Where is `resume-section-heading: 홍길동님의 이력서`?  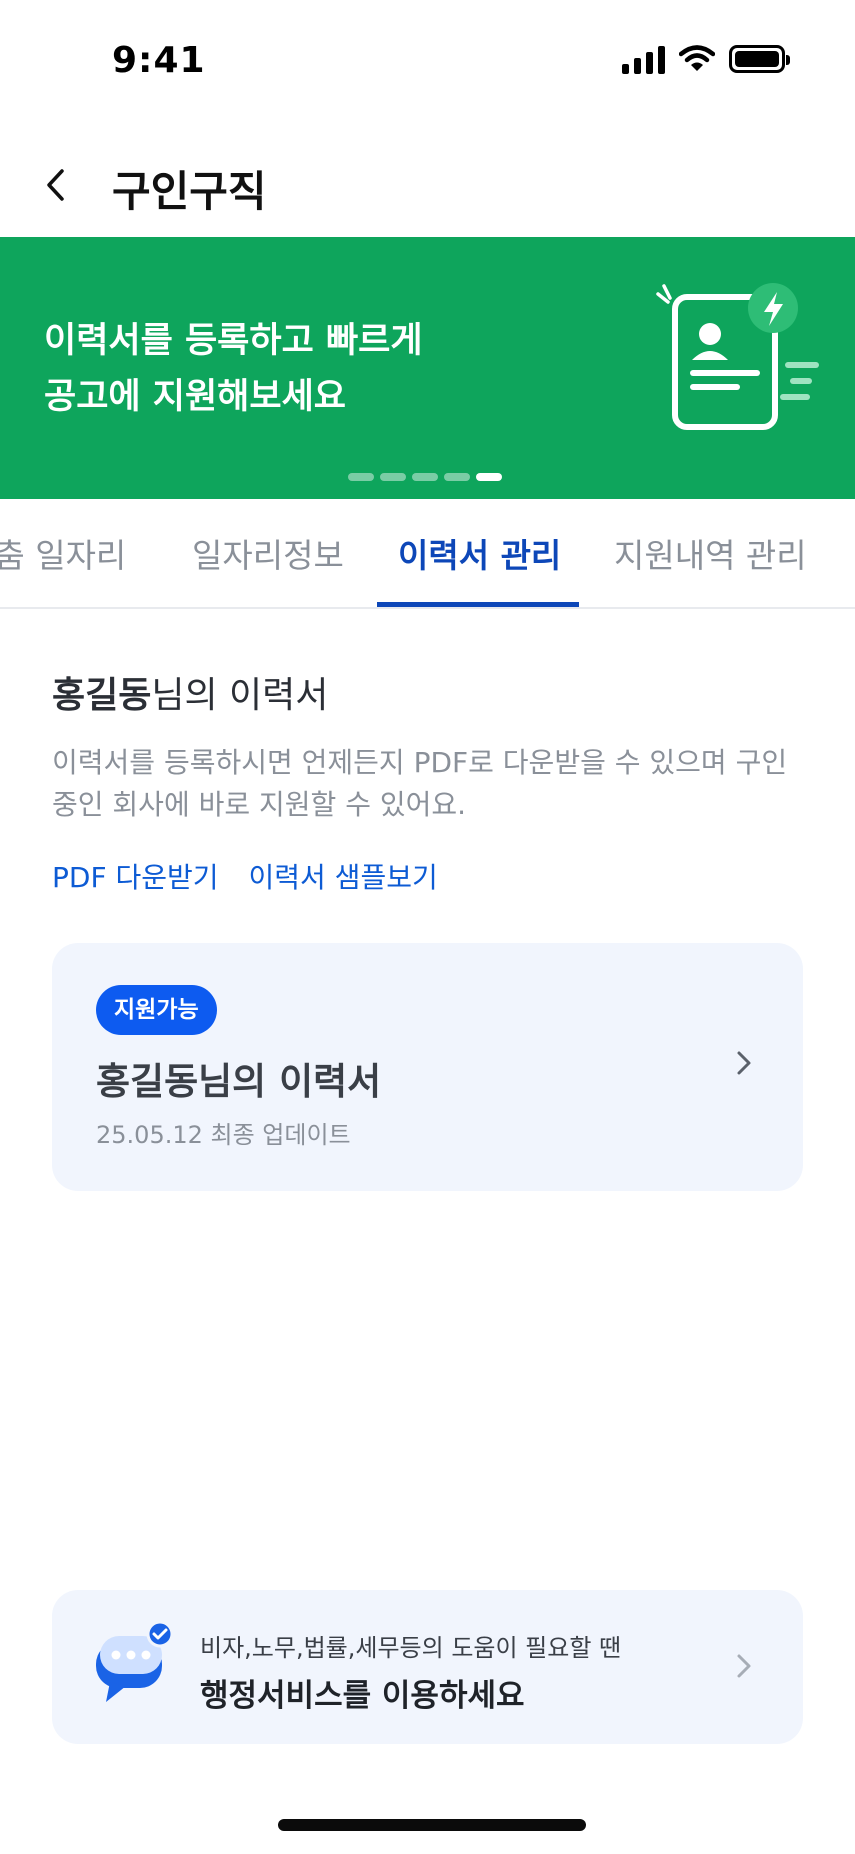 resume-section-heading: 홍길동님의 이력서 is located at coordinates (190, 692).